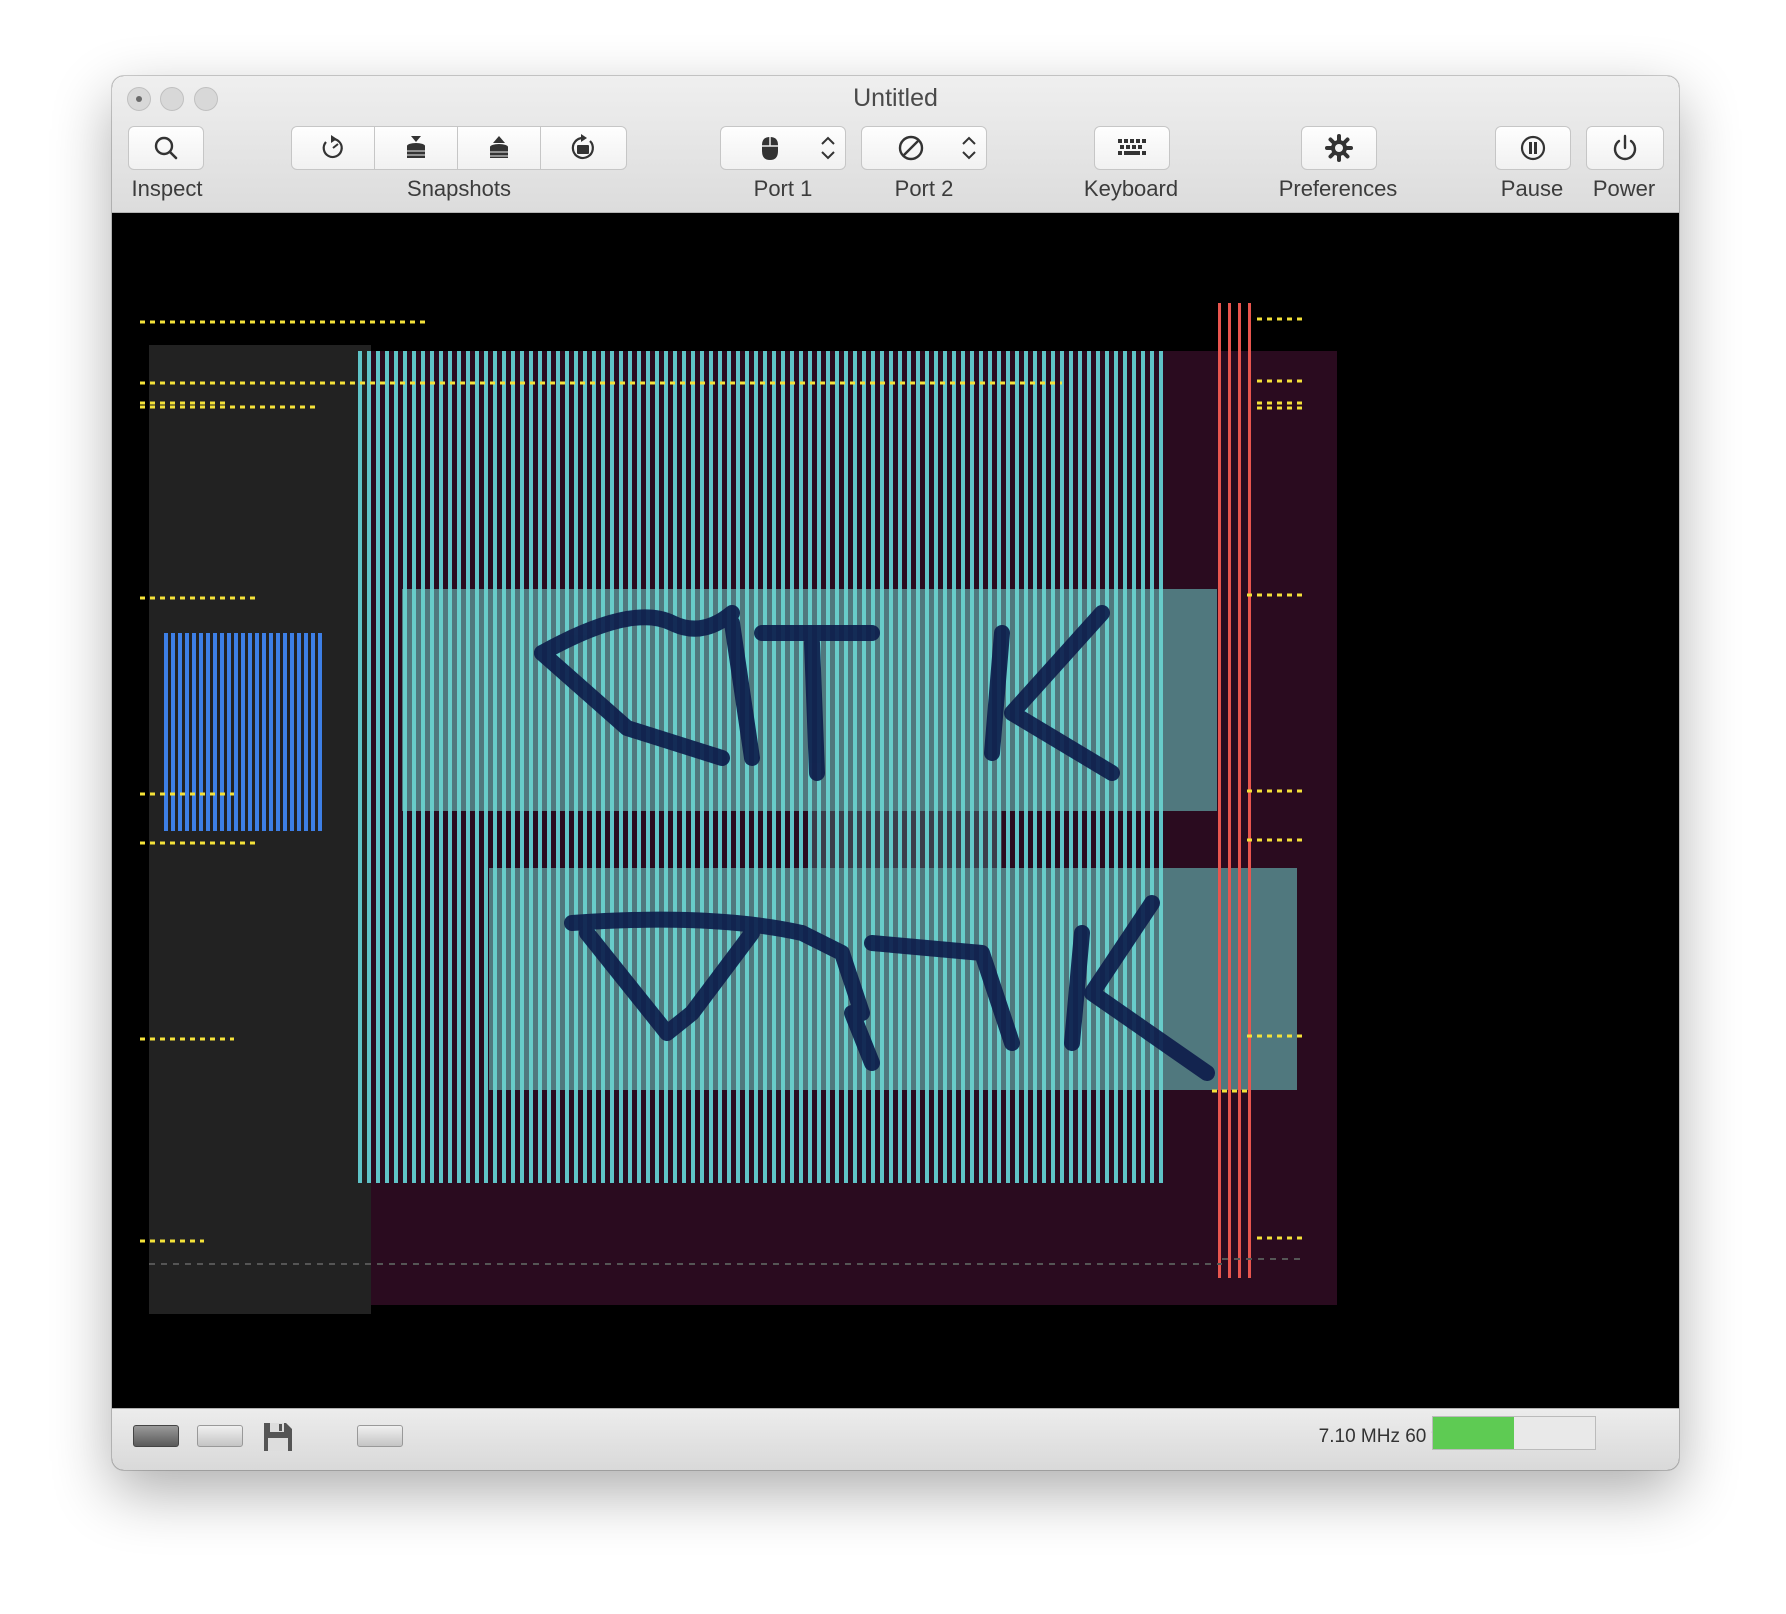  What do you see at coordinates (380, 1436) in the screenshot?
I see `datasette-icon` at bounding box center [380, 1436].